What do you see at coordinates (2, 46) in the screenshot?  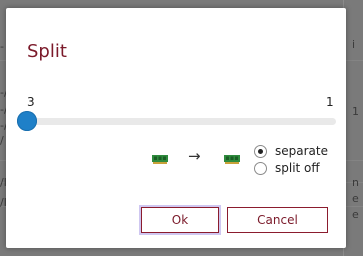 I see `background-text: -` at bounding box center [2, 46].